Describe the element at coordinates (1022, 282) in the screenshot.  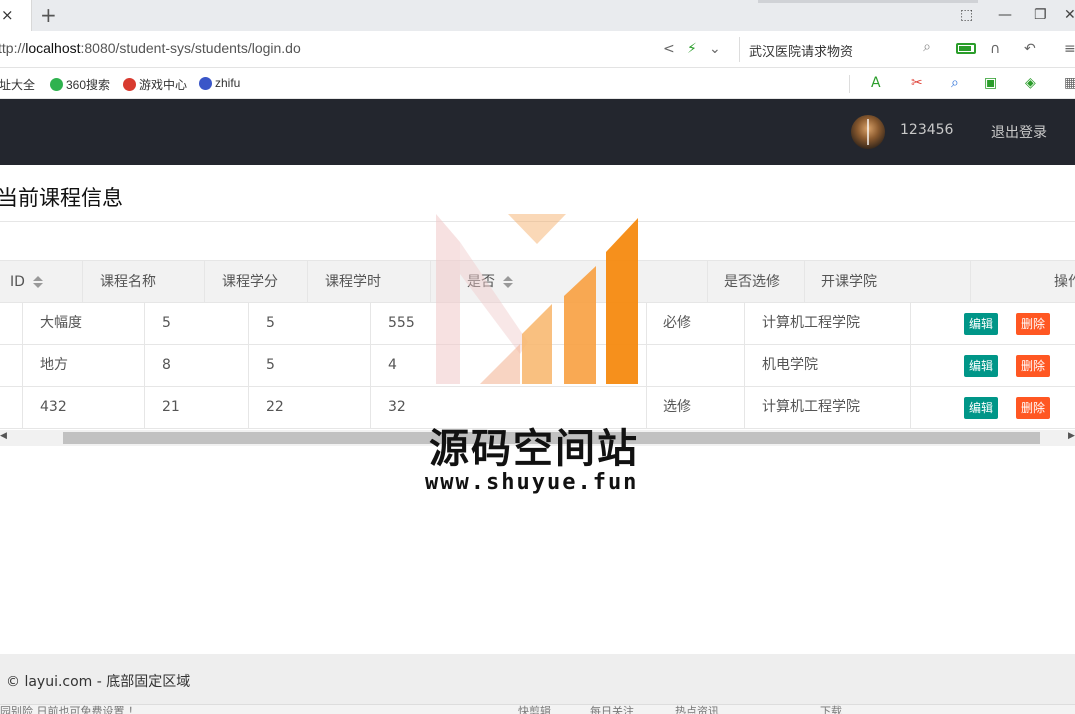
I see `column-header-actions: 操作` at that location.